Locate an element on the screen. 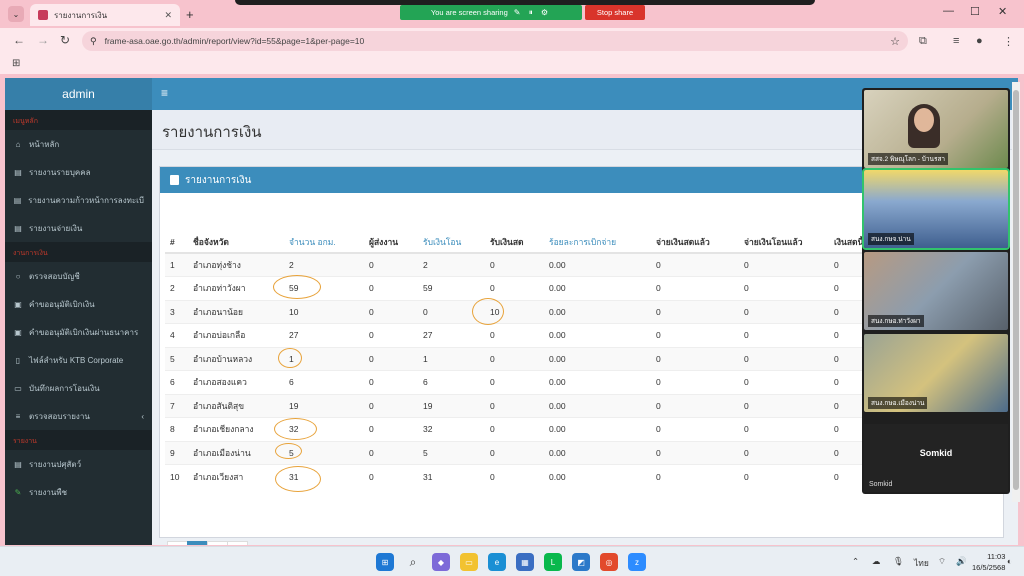  participant-display-name: Somkid is located at coordinates (936, 453).